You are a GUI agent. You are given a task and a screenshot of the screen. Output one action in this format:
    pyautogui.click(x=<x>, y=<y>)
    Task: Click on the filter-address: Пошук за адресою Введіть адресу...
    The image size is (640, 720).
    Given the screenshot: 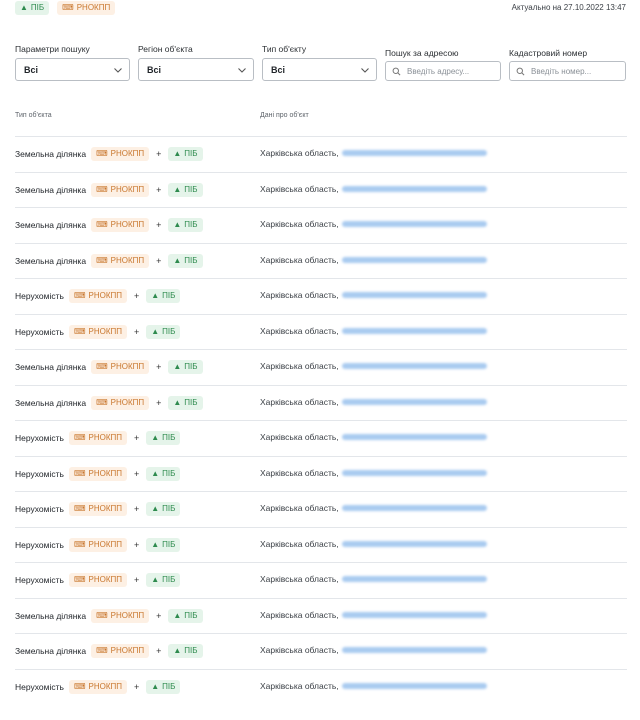 What is the action you would take?
    pyautogui.click(x=443, y=64)
    